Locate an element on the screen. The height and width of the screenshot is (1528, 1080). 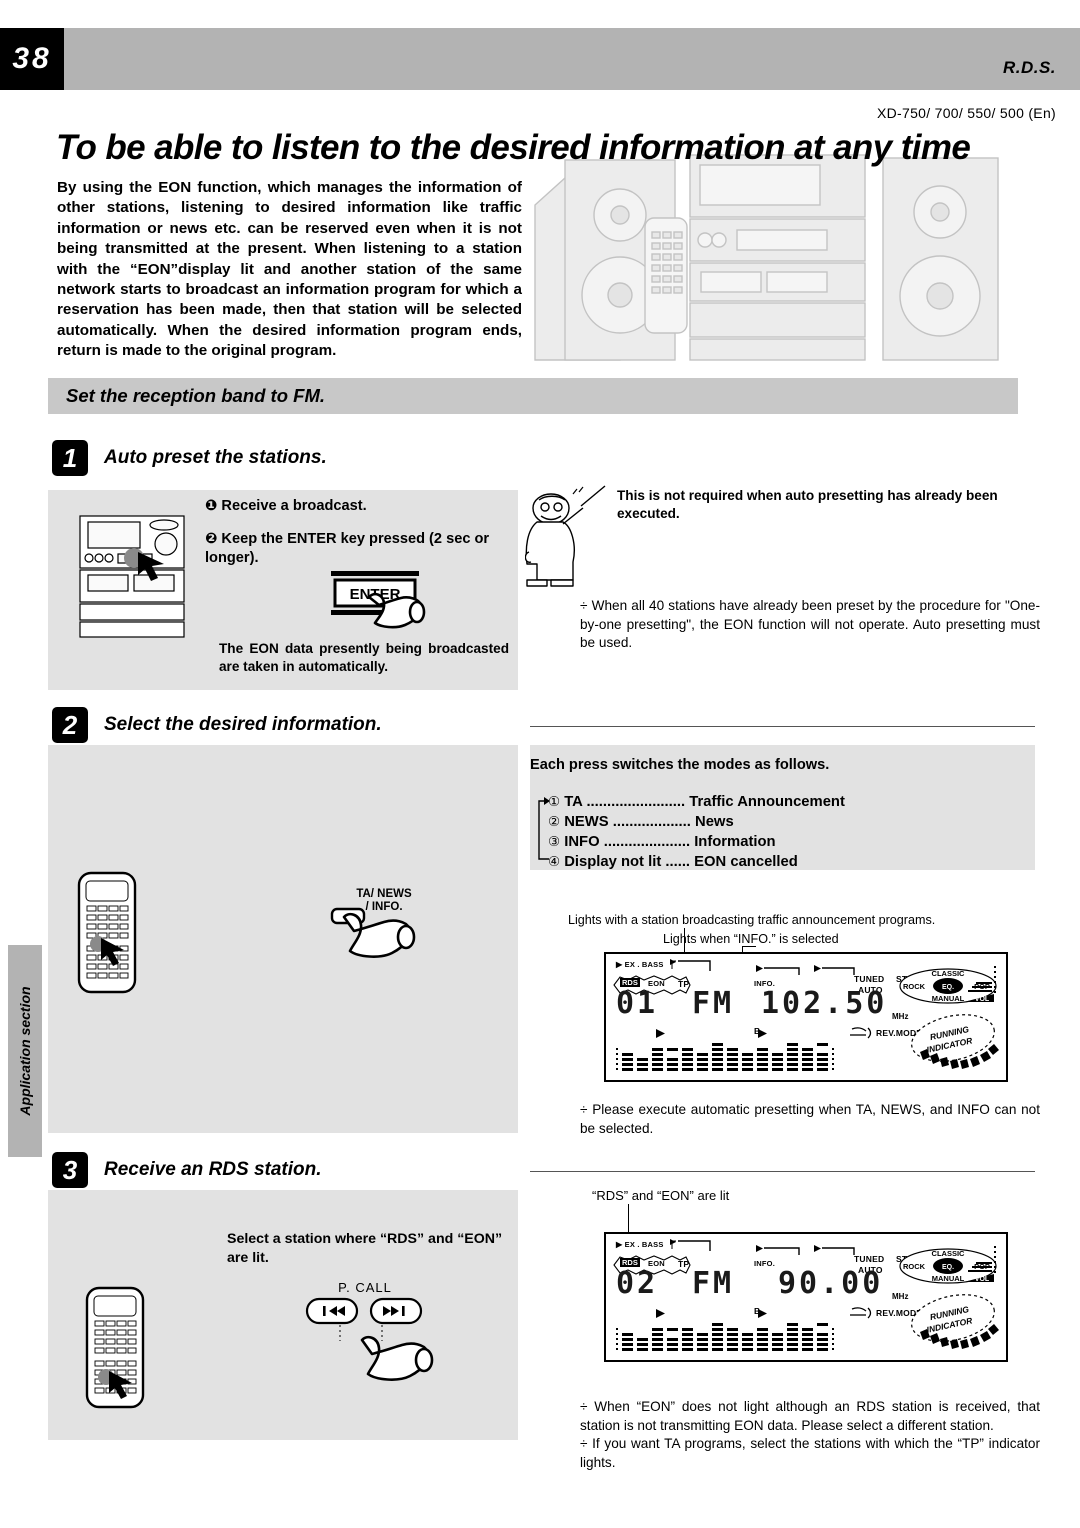
step-2-title: Select the desired information. is located at coordinates (243, 724).